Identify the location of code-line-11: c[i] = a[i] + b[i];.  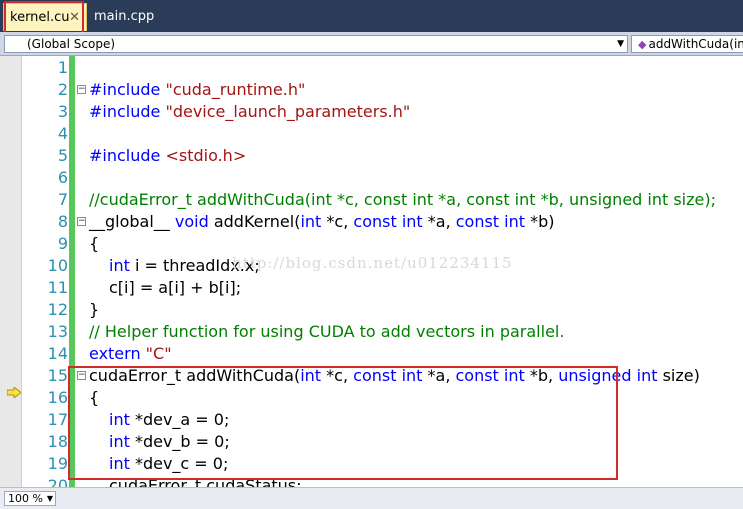
(175, 287).